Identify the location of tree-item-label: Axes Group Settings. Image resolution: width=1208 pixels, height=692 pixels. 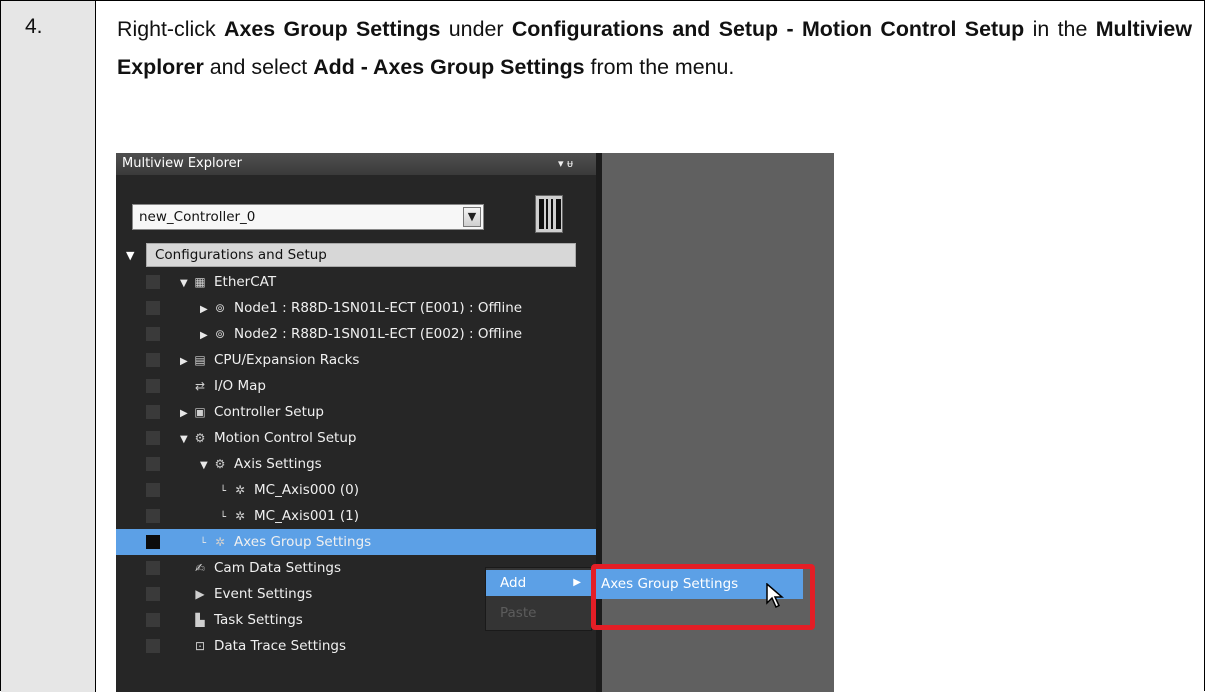
(303, 542).